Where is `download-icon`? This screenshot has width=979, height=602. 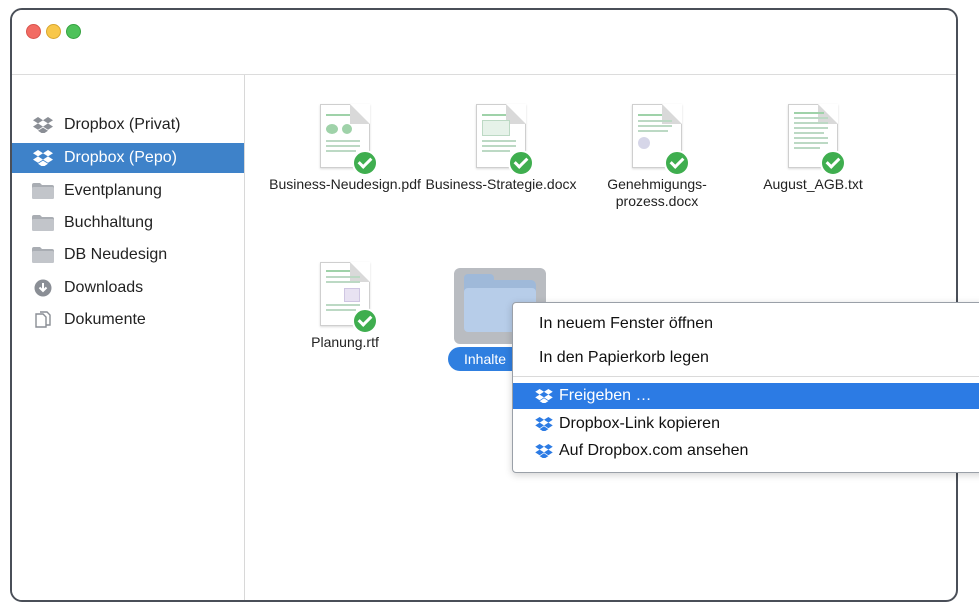 download-icon is located at coordinates (43, 288).